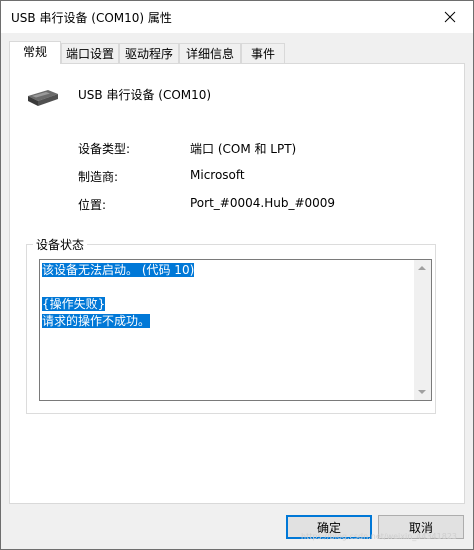 Image resolution: width=474 pixels, height=550 pixels. What do you see at coordinates (96, 321) in the screenshot?
I see `status-line: 请求的操作不成功。` at bounding box center [96, 321].